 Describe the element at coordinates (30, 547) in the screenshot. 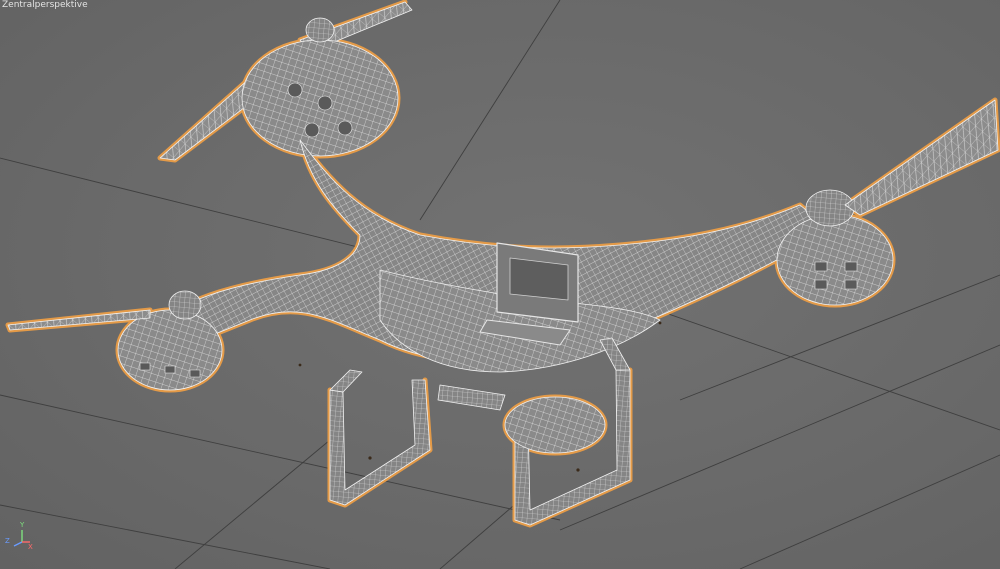

I see `x-axis-label: X` at that location.